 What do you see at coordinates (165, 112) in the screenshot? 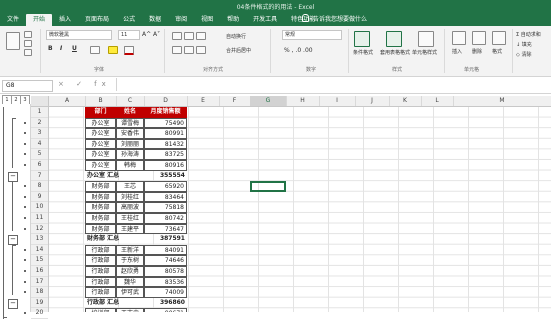
I see `table-header-cell: 月度销售额` at bounding box center [165, 112].